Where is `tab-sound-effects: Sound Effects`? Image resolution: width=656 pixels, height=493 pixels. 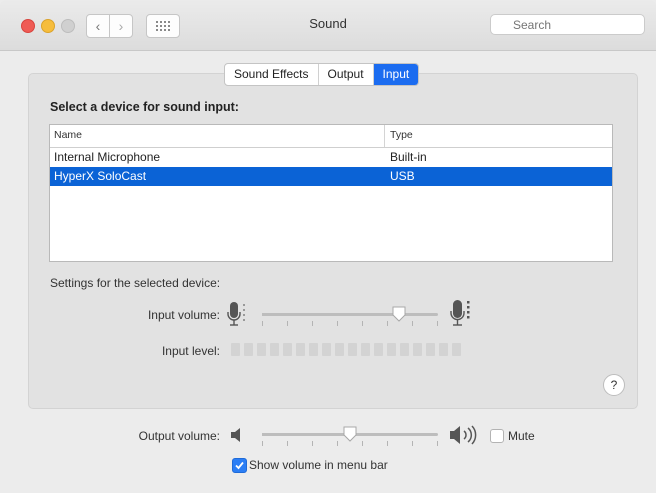
tab-sound-effects: Sound Effects is located at coordinates (272, 74).